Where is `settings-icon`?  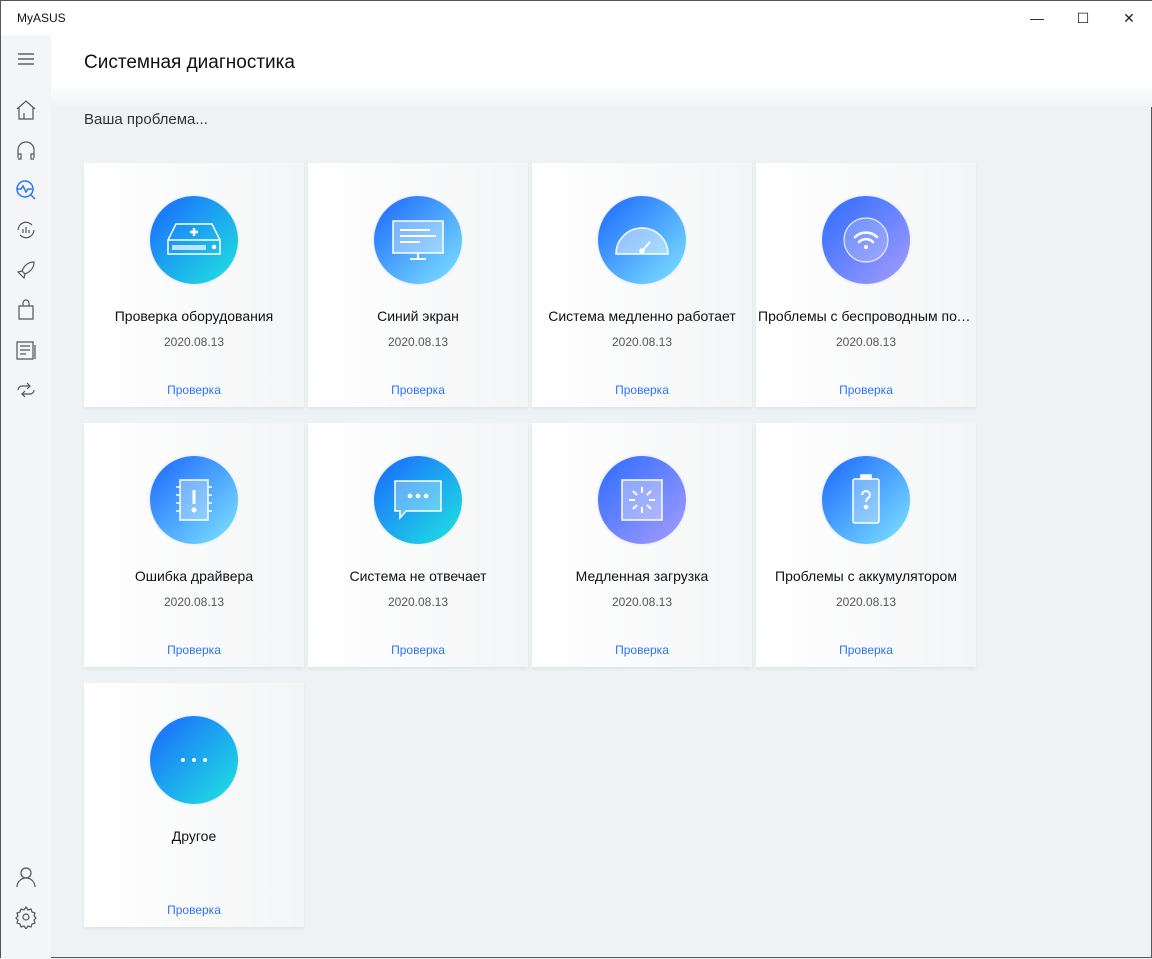 settings-icon is located at coordinates (26, 917).